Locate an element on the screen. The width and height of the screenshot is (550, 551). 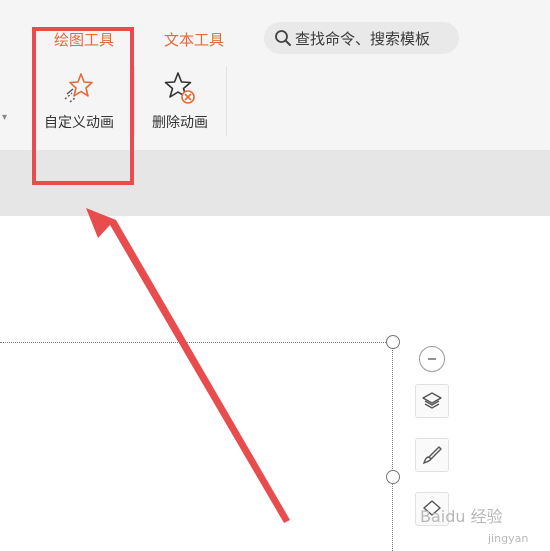
delete-animation-button: 删除动画 is located at coordinates (180, 100).